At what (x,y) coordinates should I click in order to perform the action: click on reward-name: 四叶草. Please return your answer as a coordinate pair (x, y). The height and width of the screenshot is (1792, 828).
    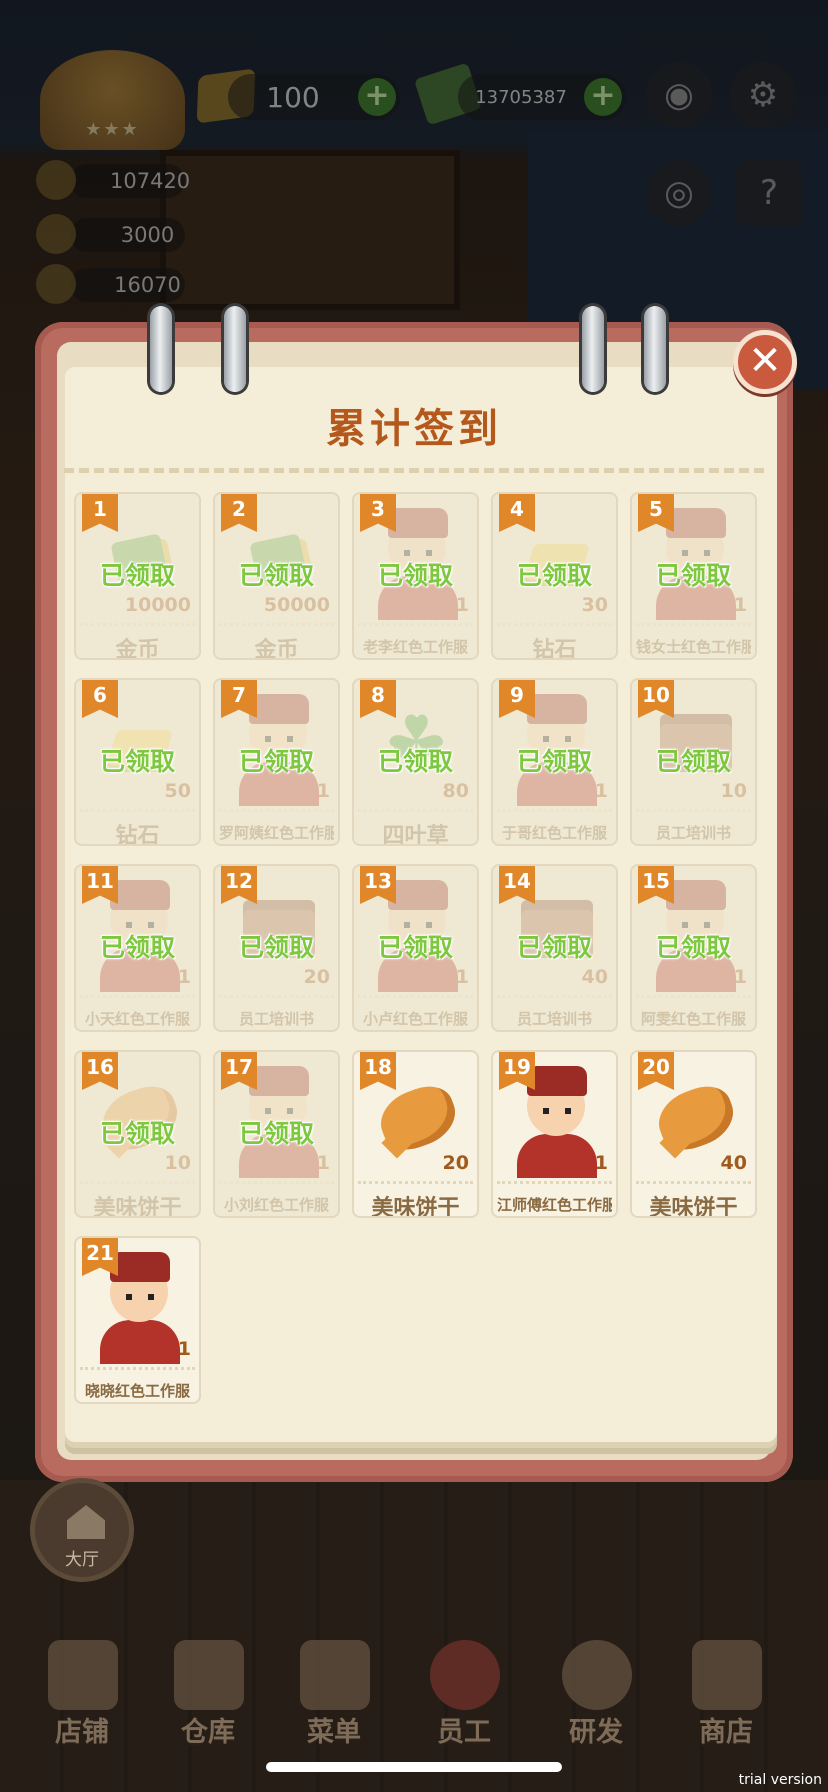
    Looking at the image, I should click on (415, 826).